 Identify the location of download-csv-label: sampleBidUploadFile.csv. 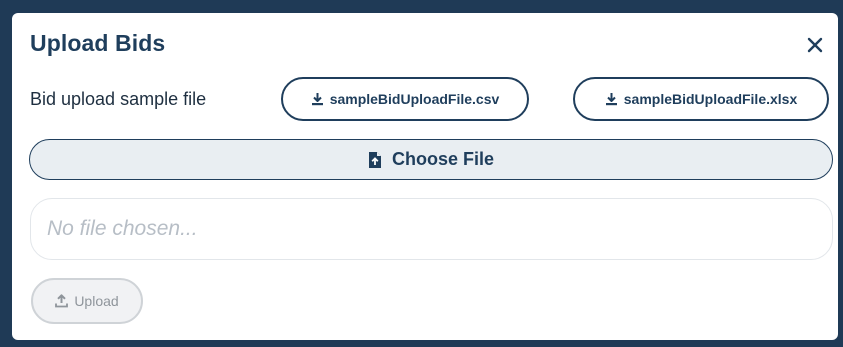
(414, 99).